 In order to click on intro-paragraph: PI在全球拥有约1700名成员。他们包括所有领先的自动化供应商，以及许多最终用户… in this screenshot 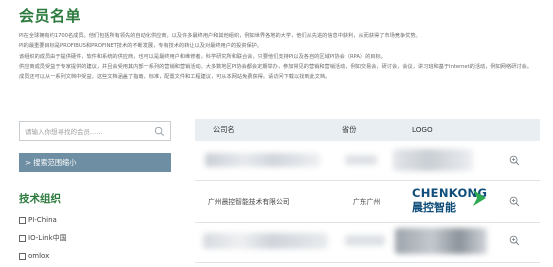, I will do `click(220, 36)`.